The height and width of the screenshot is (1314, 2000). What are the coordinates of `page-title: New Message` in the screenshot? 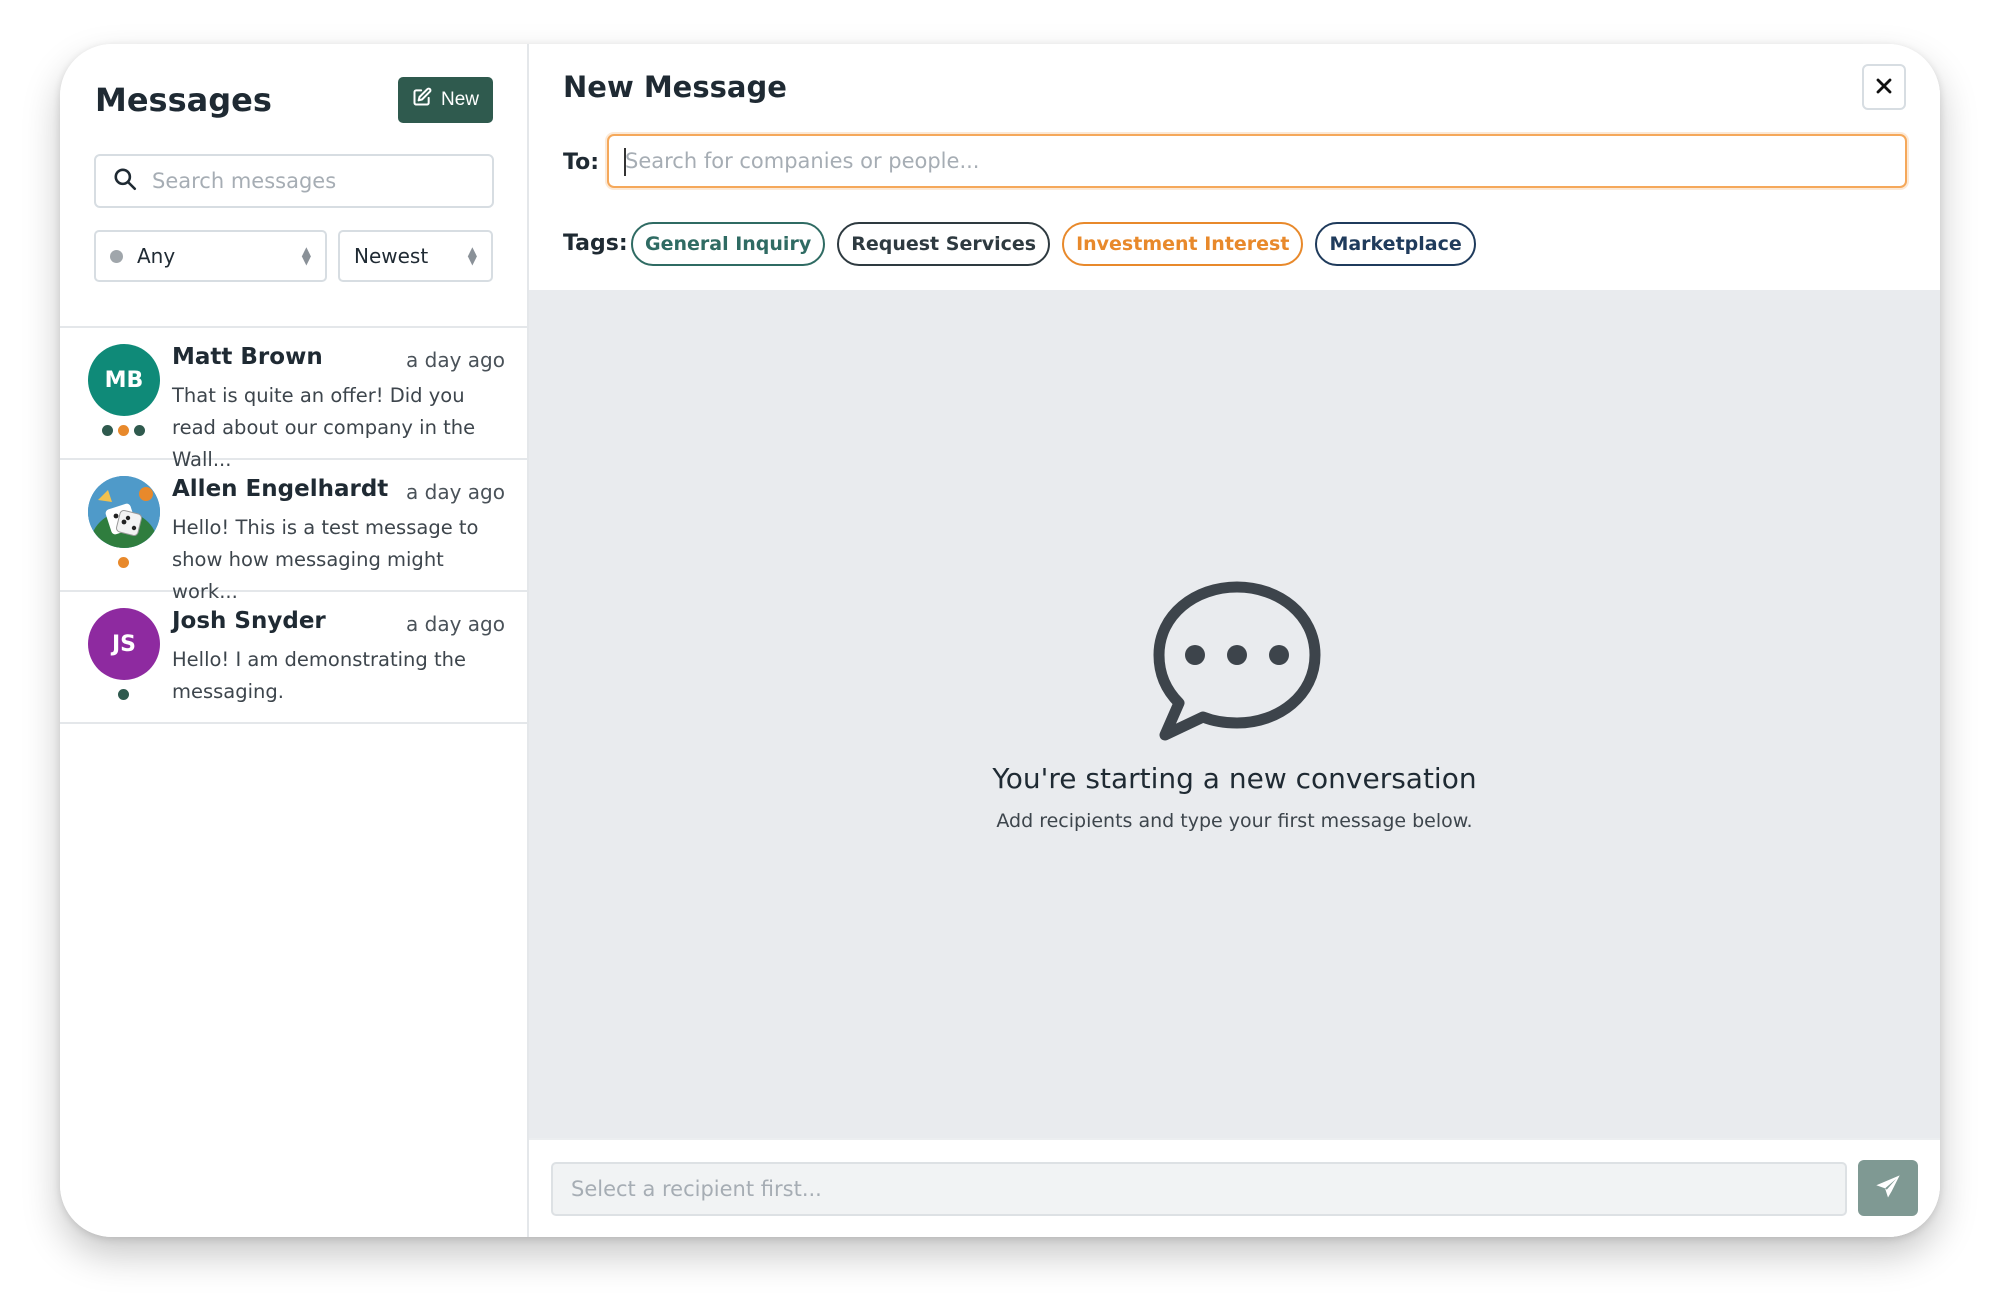 It's located at (675, 87).